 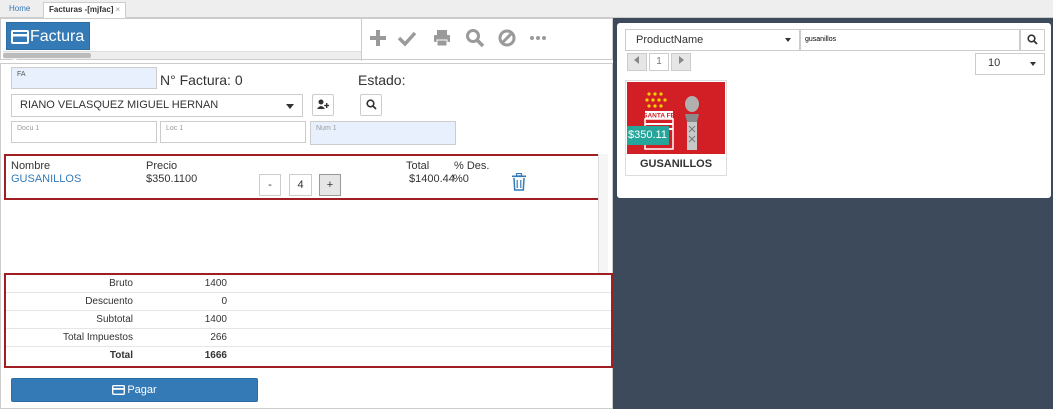 I want to click on close-tab-icon: ×, so click(x=117, y=9).